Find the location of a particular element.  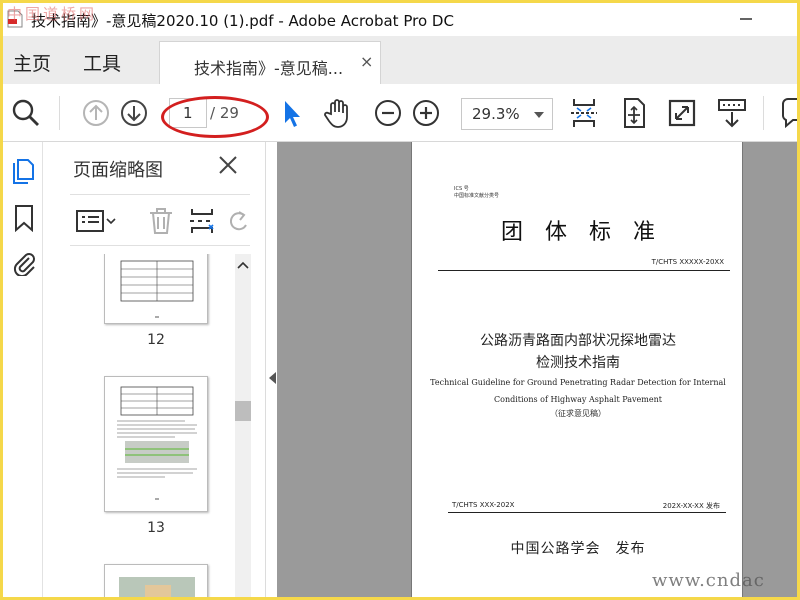

nav-tools: 工具 is located at coordinates (102, 62).